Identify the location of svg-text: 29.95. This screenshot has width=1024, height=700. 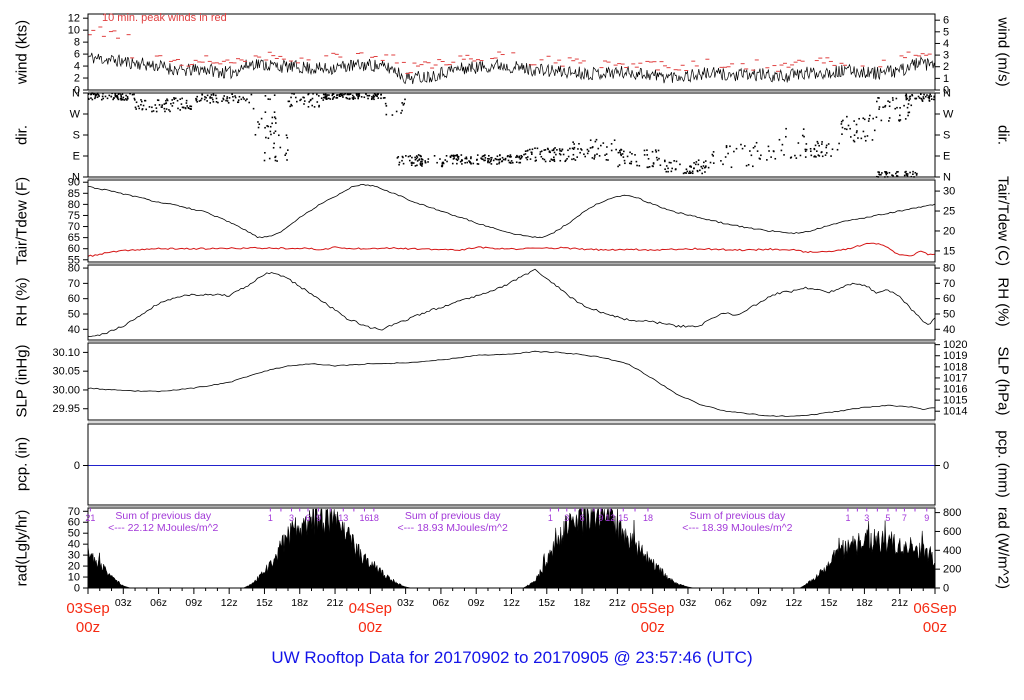
(66, 409).